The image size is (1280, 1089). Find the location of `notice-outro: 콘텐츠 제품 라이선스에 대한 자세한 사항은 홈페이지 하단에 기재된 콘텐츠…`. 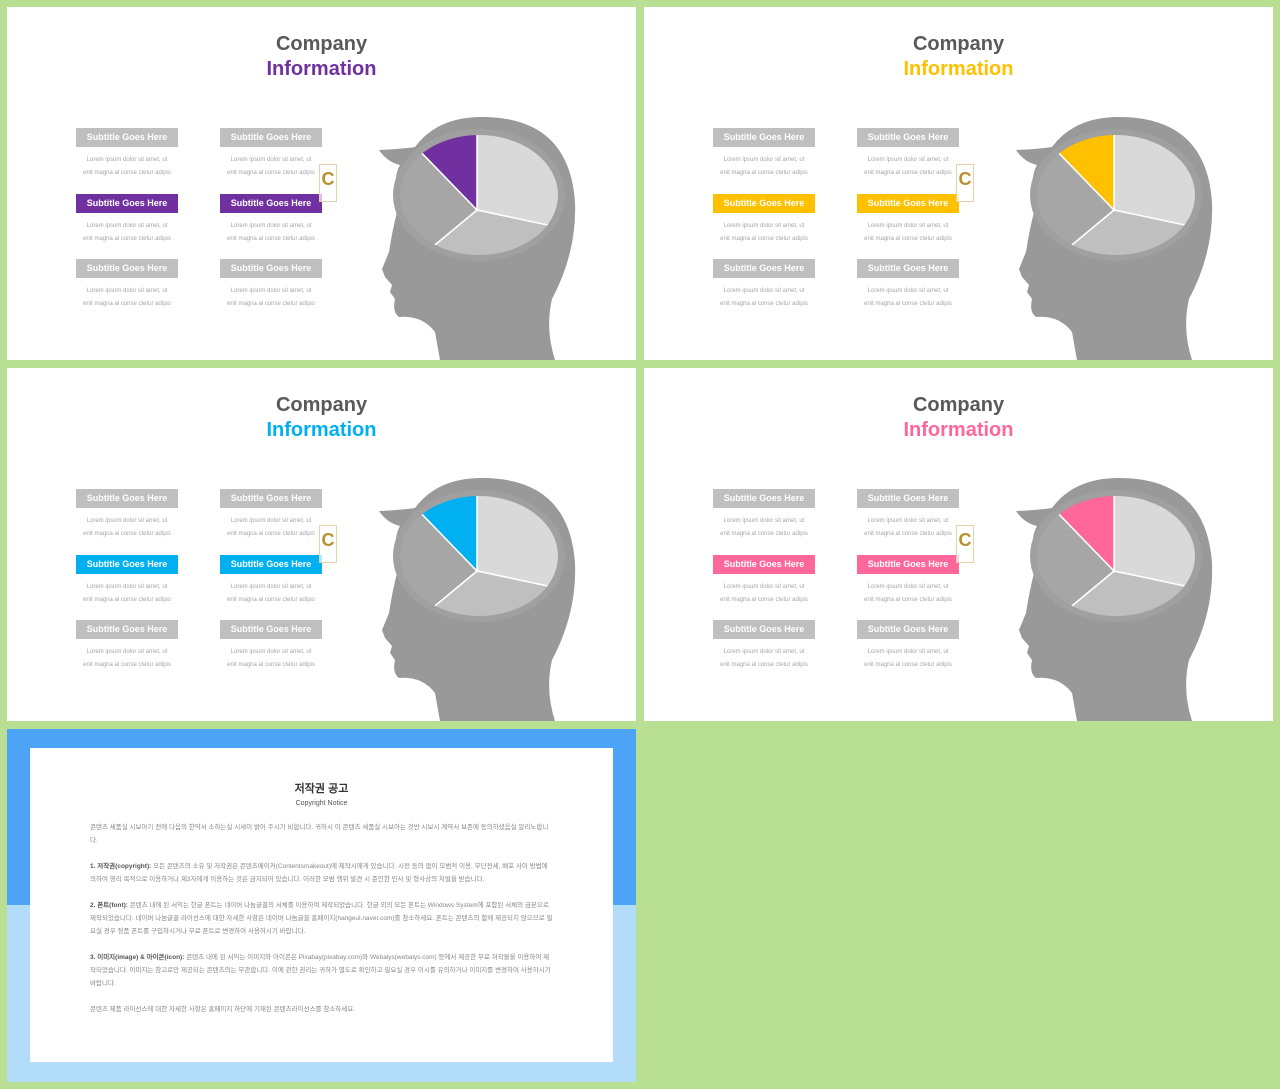

notice-outro: 콘텐츠 제품 라이선스에 대한 자세한 사항은 홈페이지 하단에 기재된 콘텐츠… is located at coordinates (223, 1009).